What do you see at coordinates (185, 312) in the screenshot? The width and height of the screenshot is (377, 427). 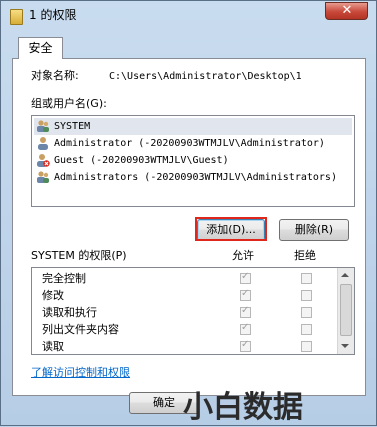 I see `table-row: 读取和执行` at bounding box center [185, 312].